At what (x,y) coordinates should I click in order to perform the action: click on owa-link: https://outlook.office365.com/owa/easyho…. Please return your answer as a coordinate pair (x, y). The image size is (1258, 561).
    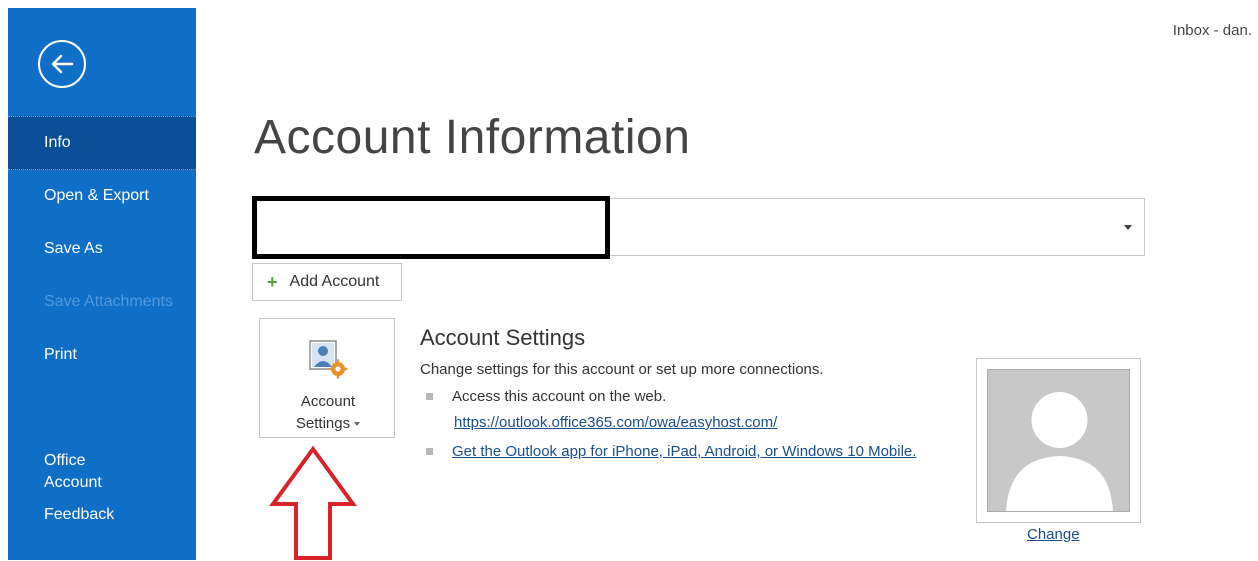
    Looking at the image, I should click on (615, 422).